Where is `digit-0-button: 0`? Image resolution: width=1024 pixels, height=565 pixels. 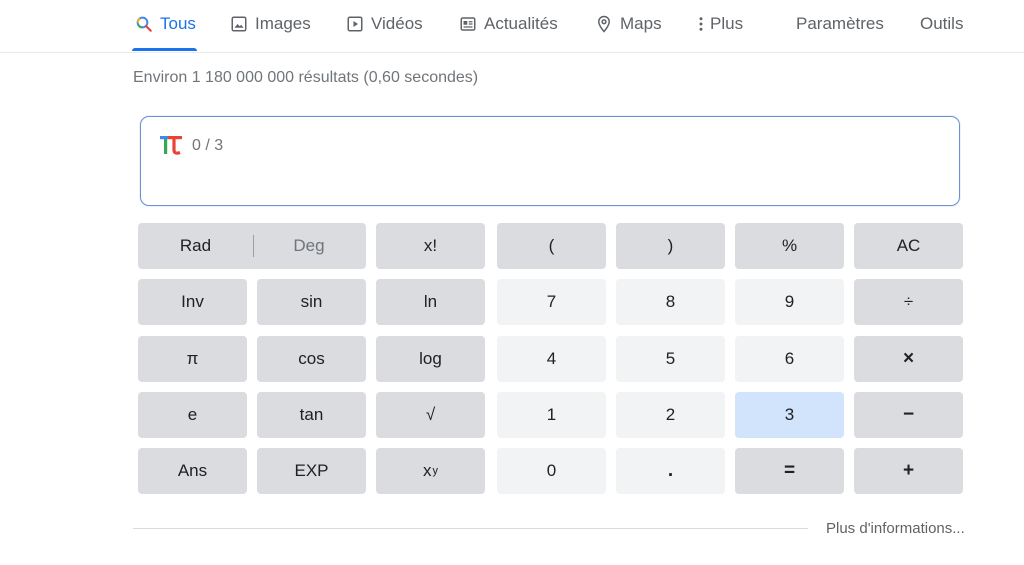 digit-0-button: 0 is located at coordinates (551, 471).